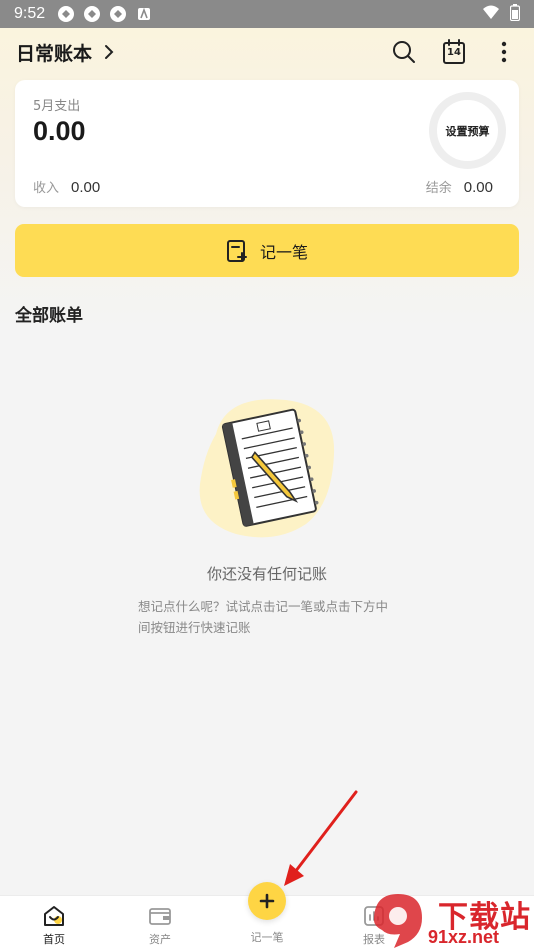 This screenshot has width=534, height=950. Describe the element at coordinates (30, 13) in the screenshot. I see `status-time: 9:52` at that location.